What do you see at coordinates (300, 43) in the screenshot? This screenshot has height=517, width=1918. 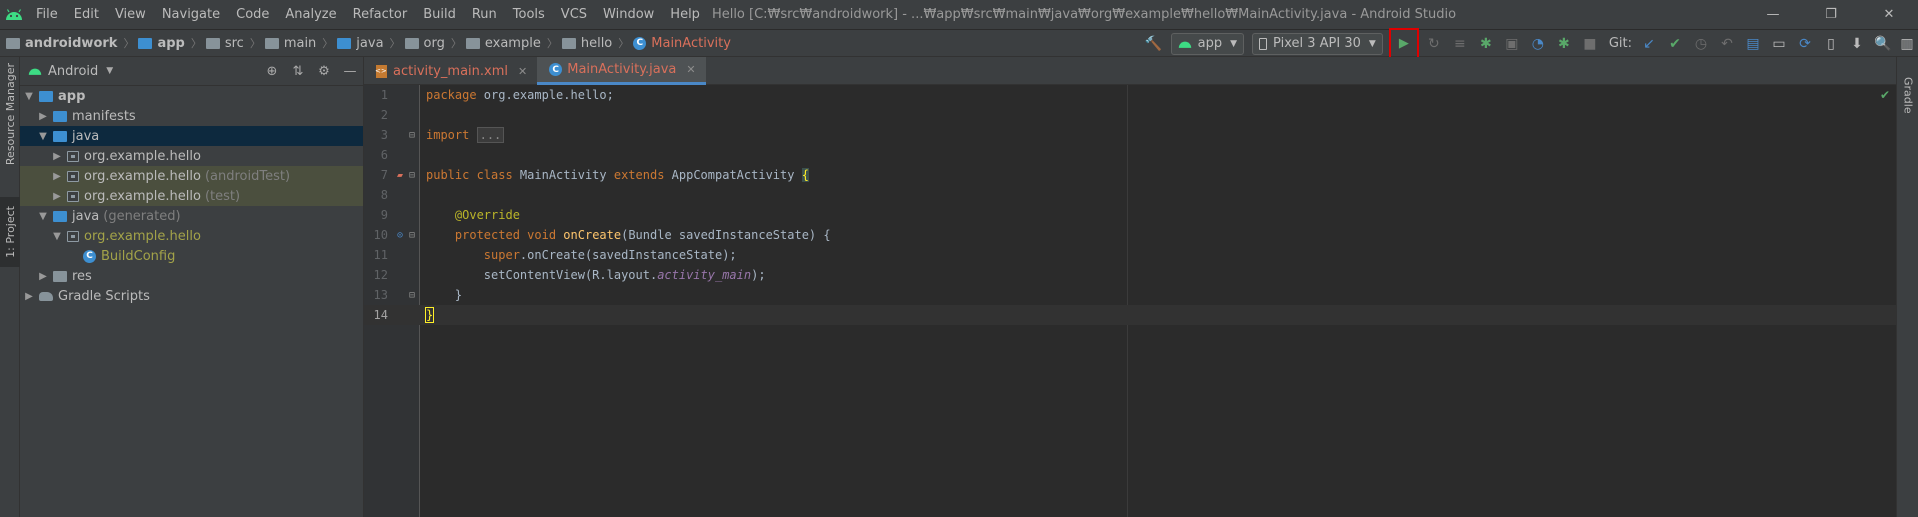 I see `breadcrumb-main: main` at bounding box center [300, 43].